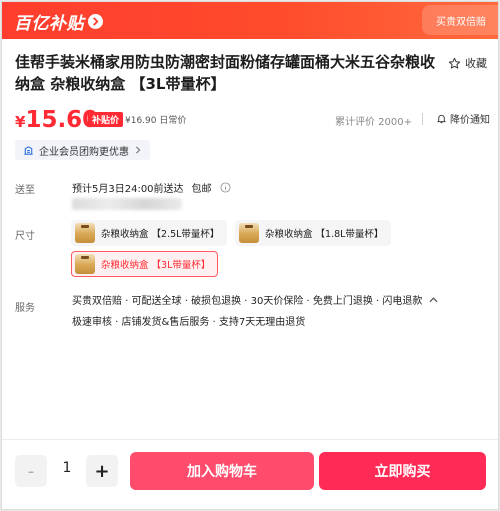 The image size is (500, 511). What do you see at coordinates (433, 300) in the screenshot?
I see `chevron-up-icon` at bounding box center [433, 300].